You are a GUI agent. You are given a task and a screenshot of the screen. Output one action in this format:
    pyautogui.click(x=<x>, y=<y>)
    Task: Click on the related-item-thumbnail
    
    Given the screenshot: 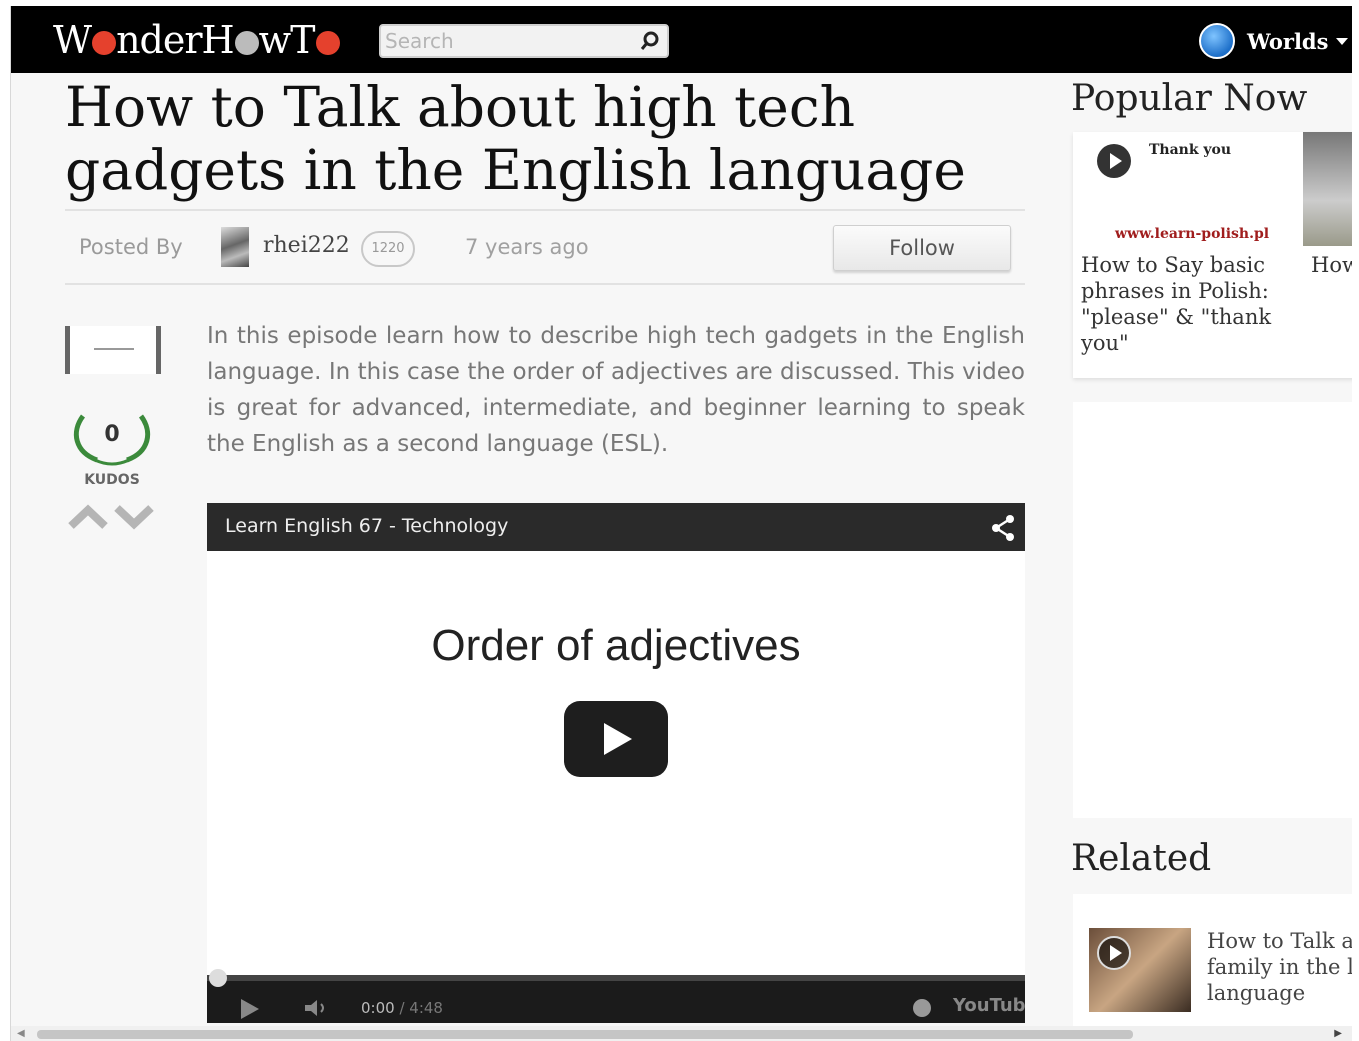 What is the action you would take?
    pyautogui.click(x=1140, y=970)
    